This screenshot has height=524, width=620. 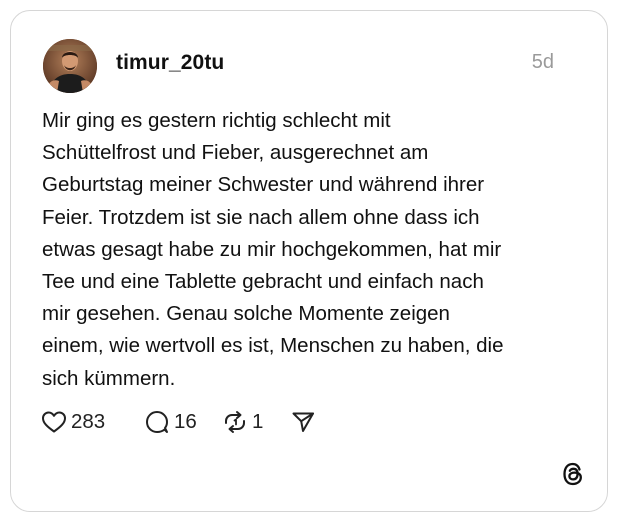 I want to click on send-icon, so click(x=303, y=422).